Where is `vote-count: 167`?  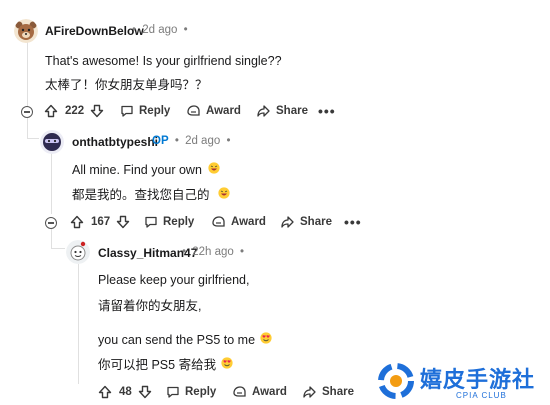 vote-count: 167 is located at coordinates (101, 222).